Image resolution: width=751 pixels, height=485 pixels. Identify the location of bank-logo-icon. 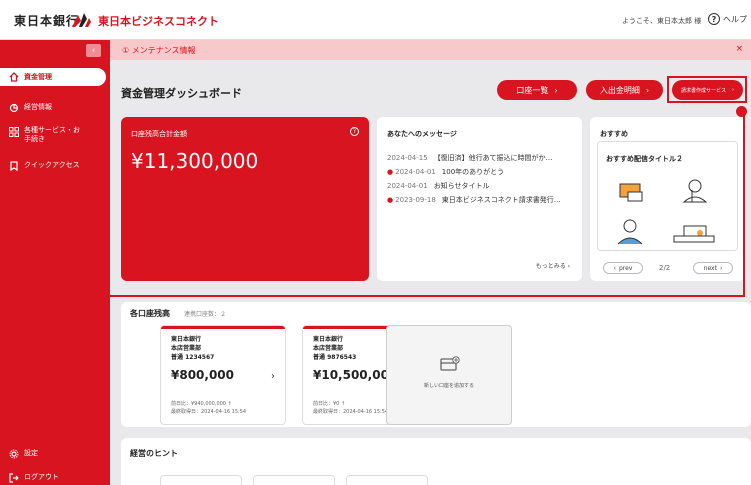
(81, 20).